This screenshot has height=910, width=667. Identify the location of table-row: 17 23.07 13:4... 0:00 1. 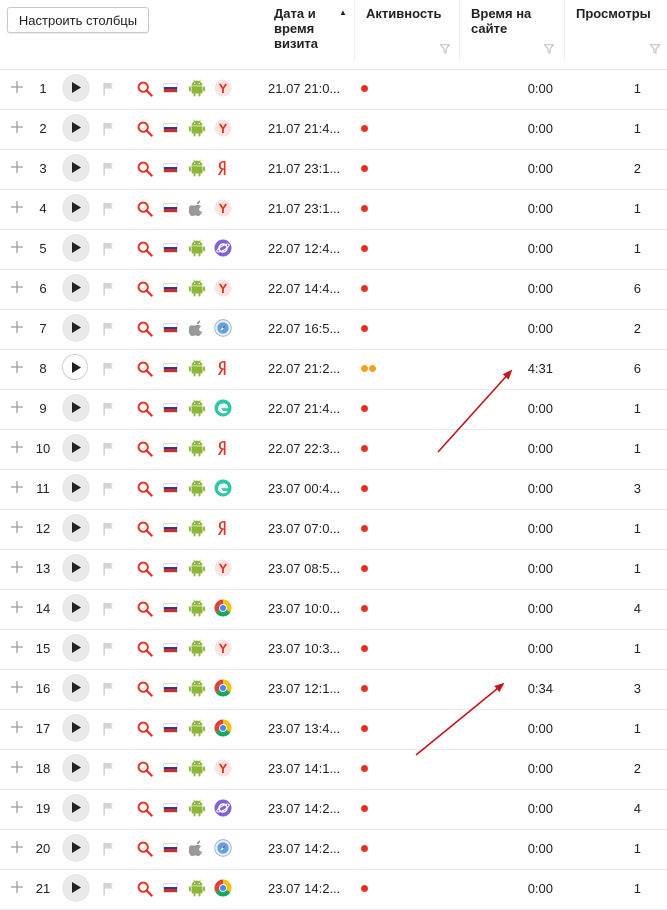
(333, 730).